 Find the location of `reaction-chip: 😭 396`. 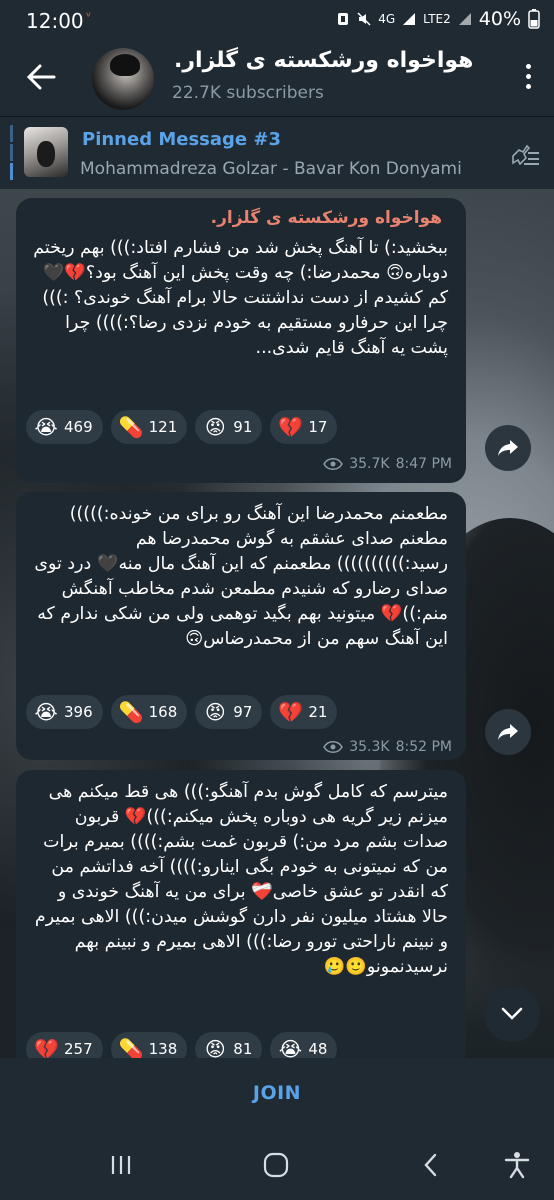

reaction-chip: 😭 396 is located at coordinates (64, 712).